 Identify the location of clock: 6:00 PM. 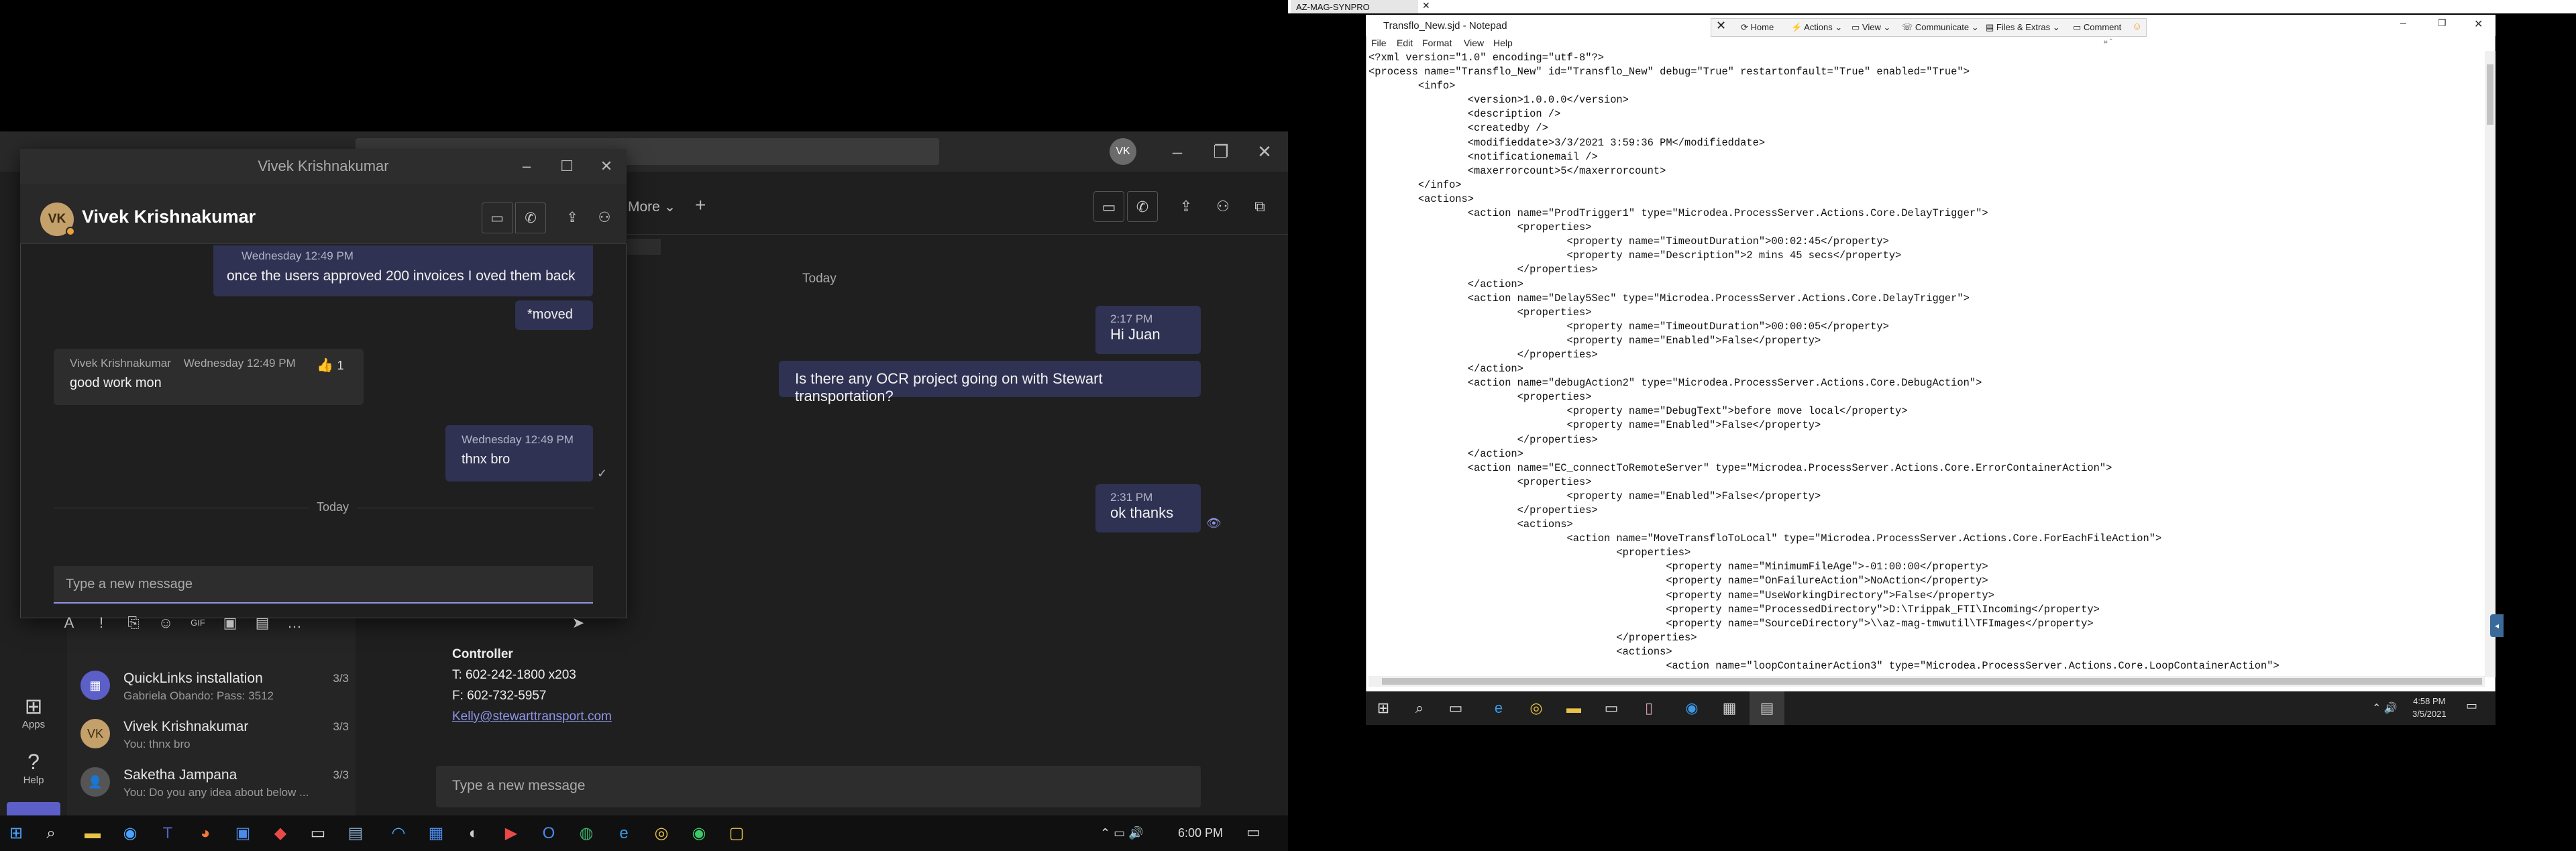
(1200, 833).